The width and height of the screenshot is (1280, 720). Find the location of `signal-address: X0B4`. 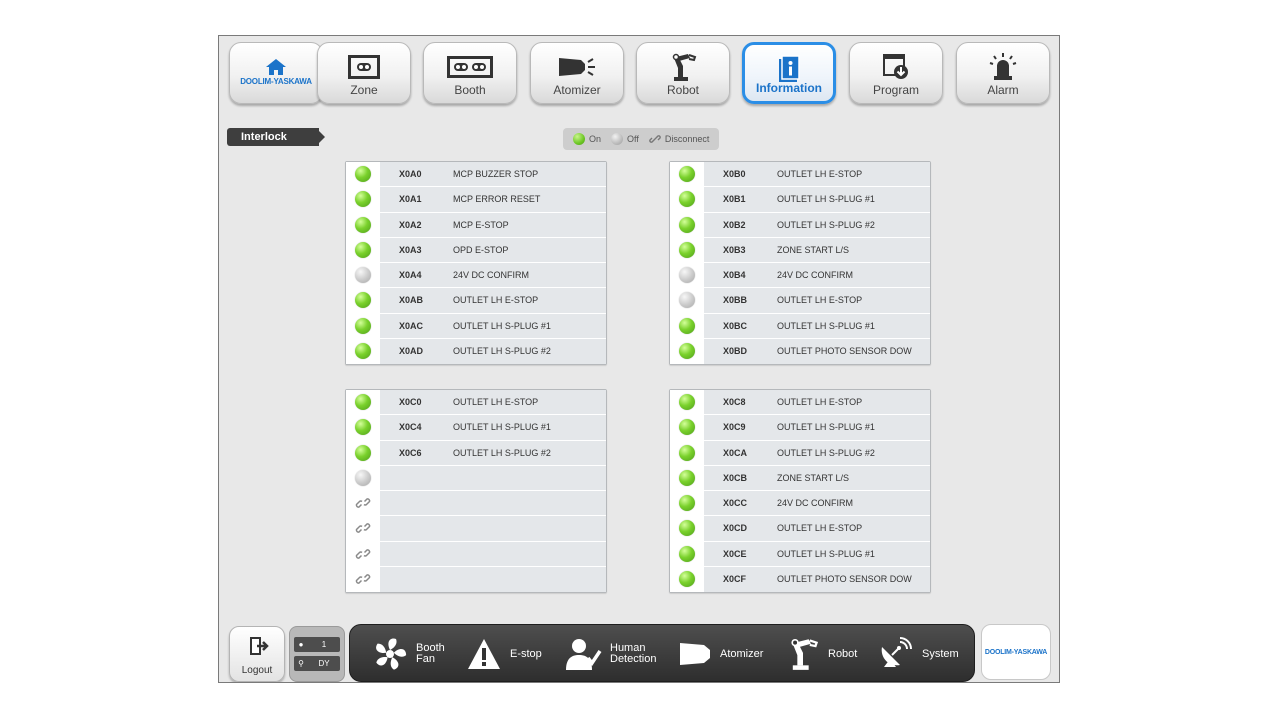

signal-address: X0B4 is located at coordinates (740, 275).